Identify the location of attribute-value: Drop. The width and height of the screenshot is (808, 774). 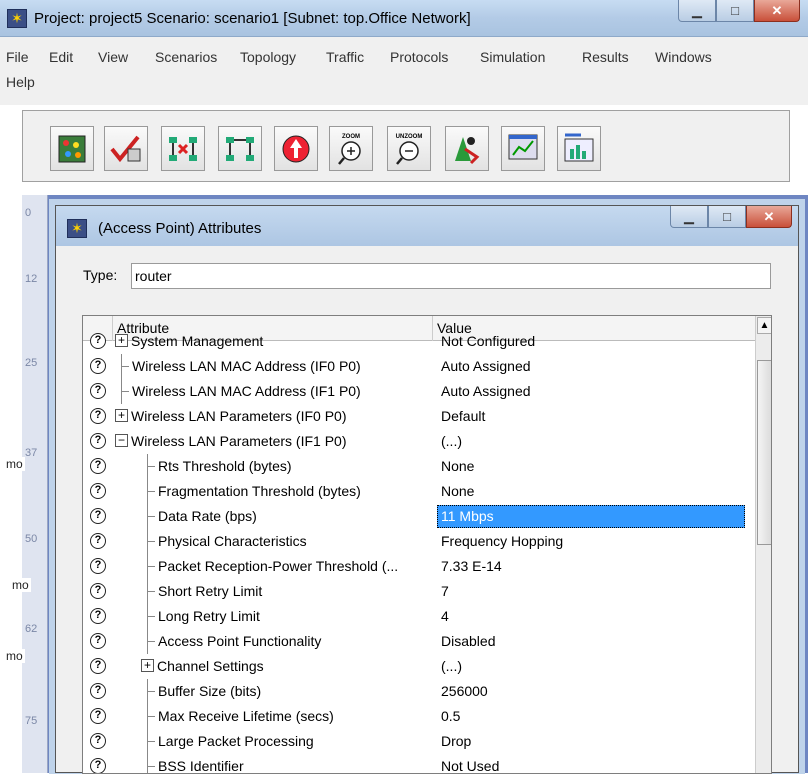
(456, 741).